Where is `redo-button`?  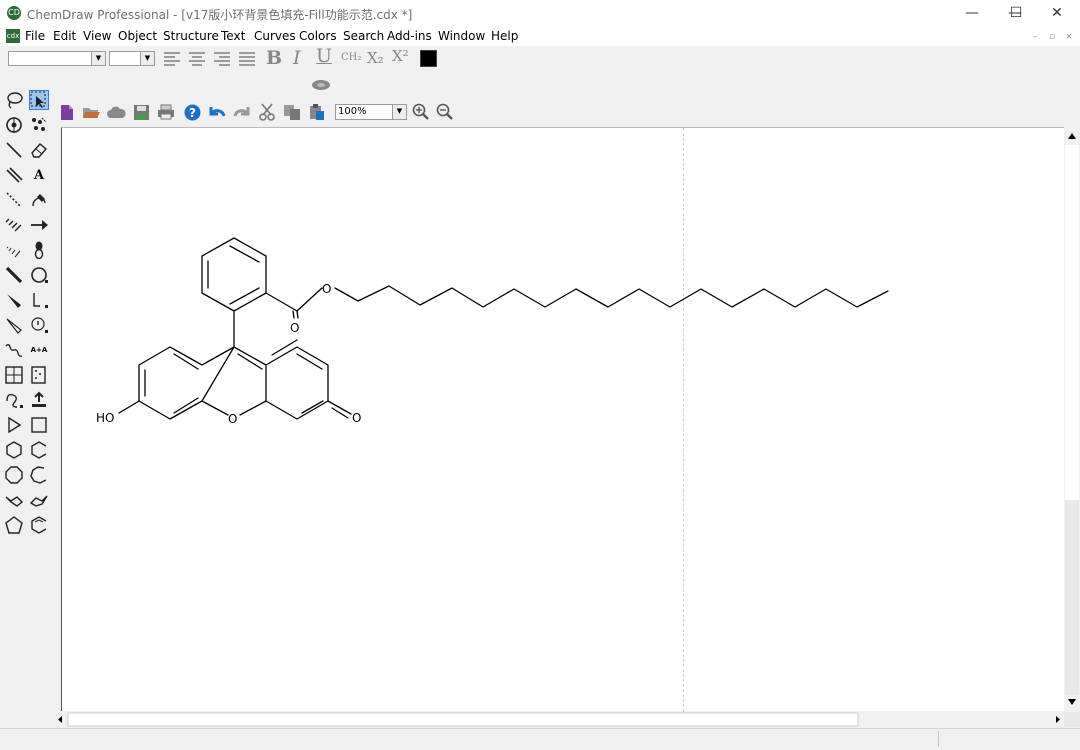
redo-button is located at coordinates (242, 112).